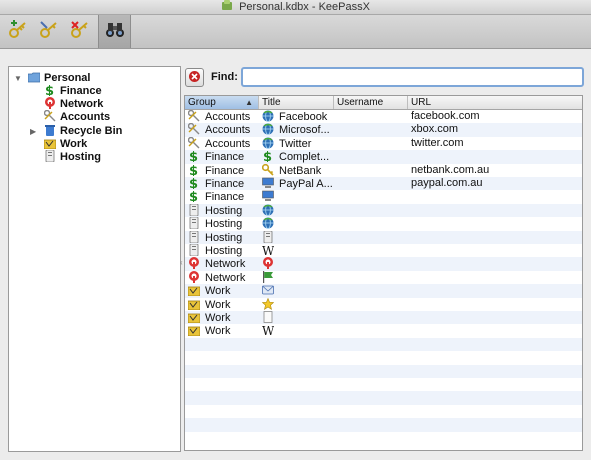  What do you see at coordinates (33, 131) in the screenshot?
I see `expand-triangle-icon: ▶` at bounding box center [33, 131].